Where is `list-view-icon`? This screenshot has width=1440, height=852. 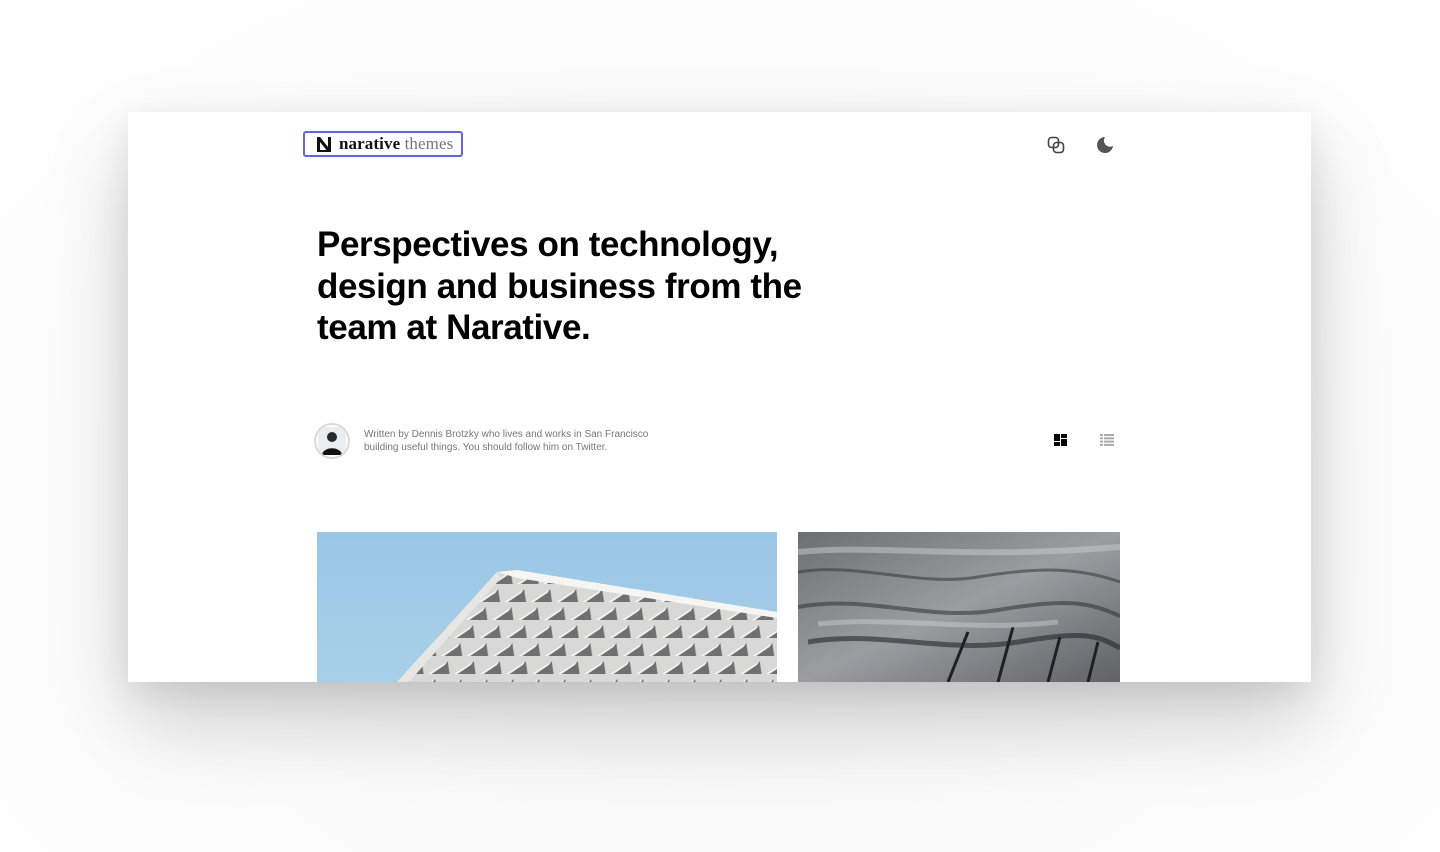 list-view-icon is located at coordinates (1107, 440).